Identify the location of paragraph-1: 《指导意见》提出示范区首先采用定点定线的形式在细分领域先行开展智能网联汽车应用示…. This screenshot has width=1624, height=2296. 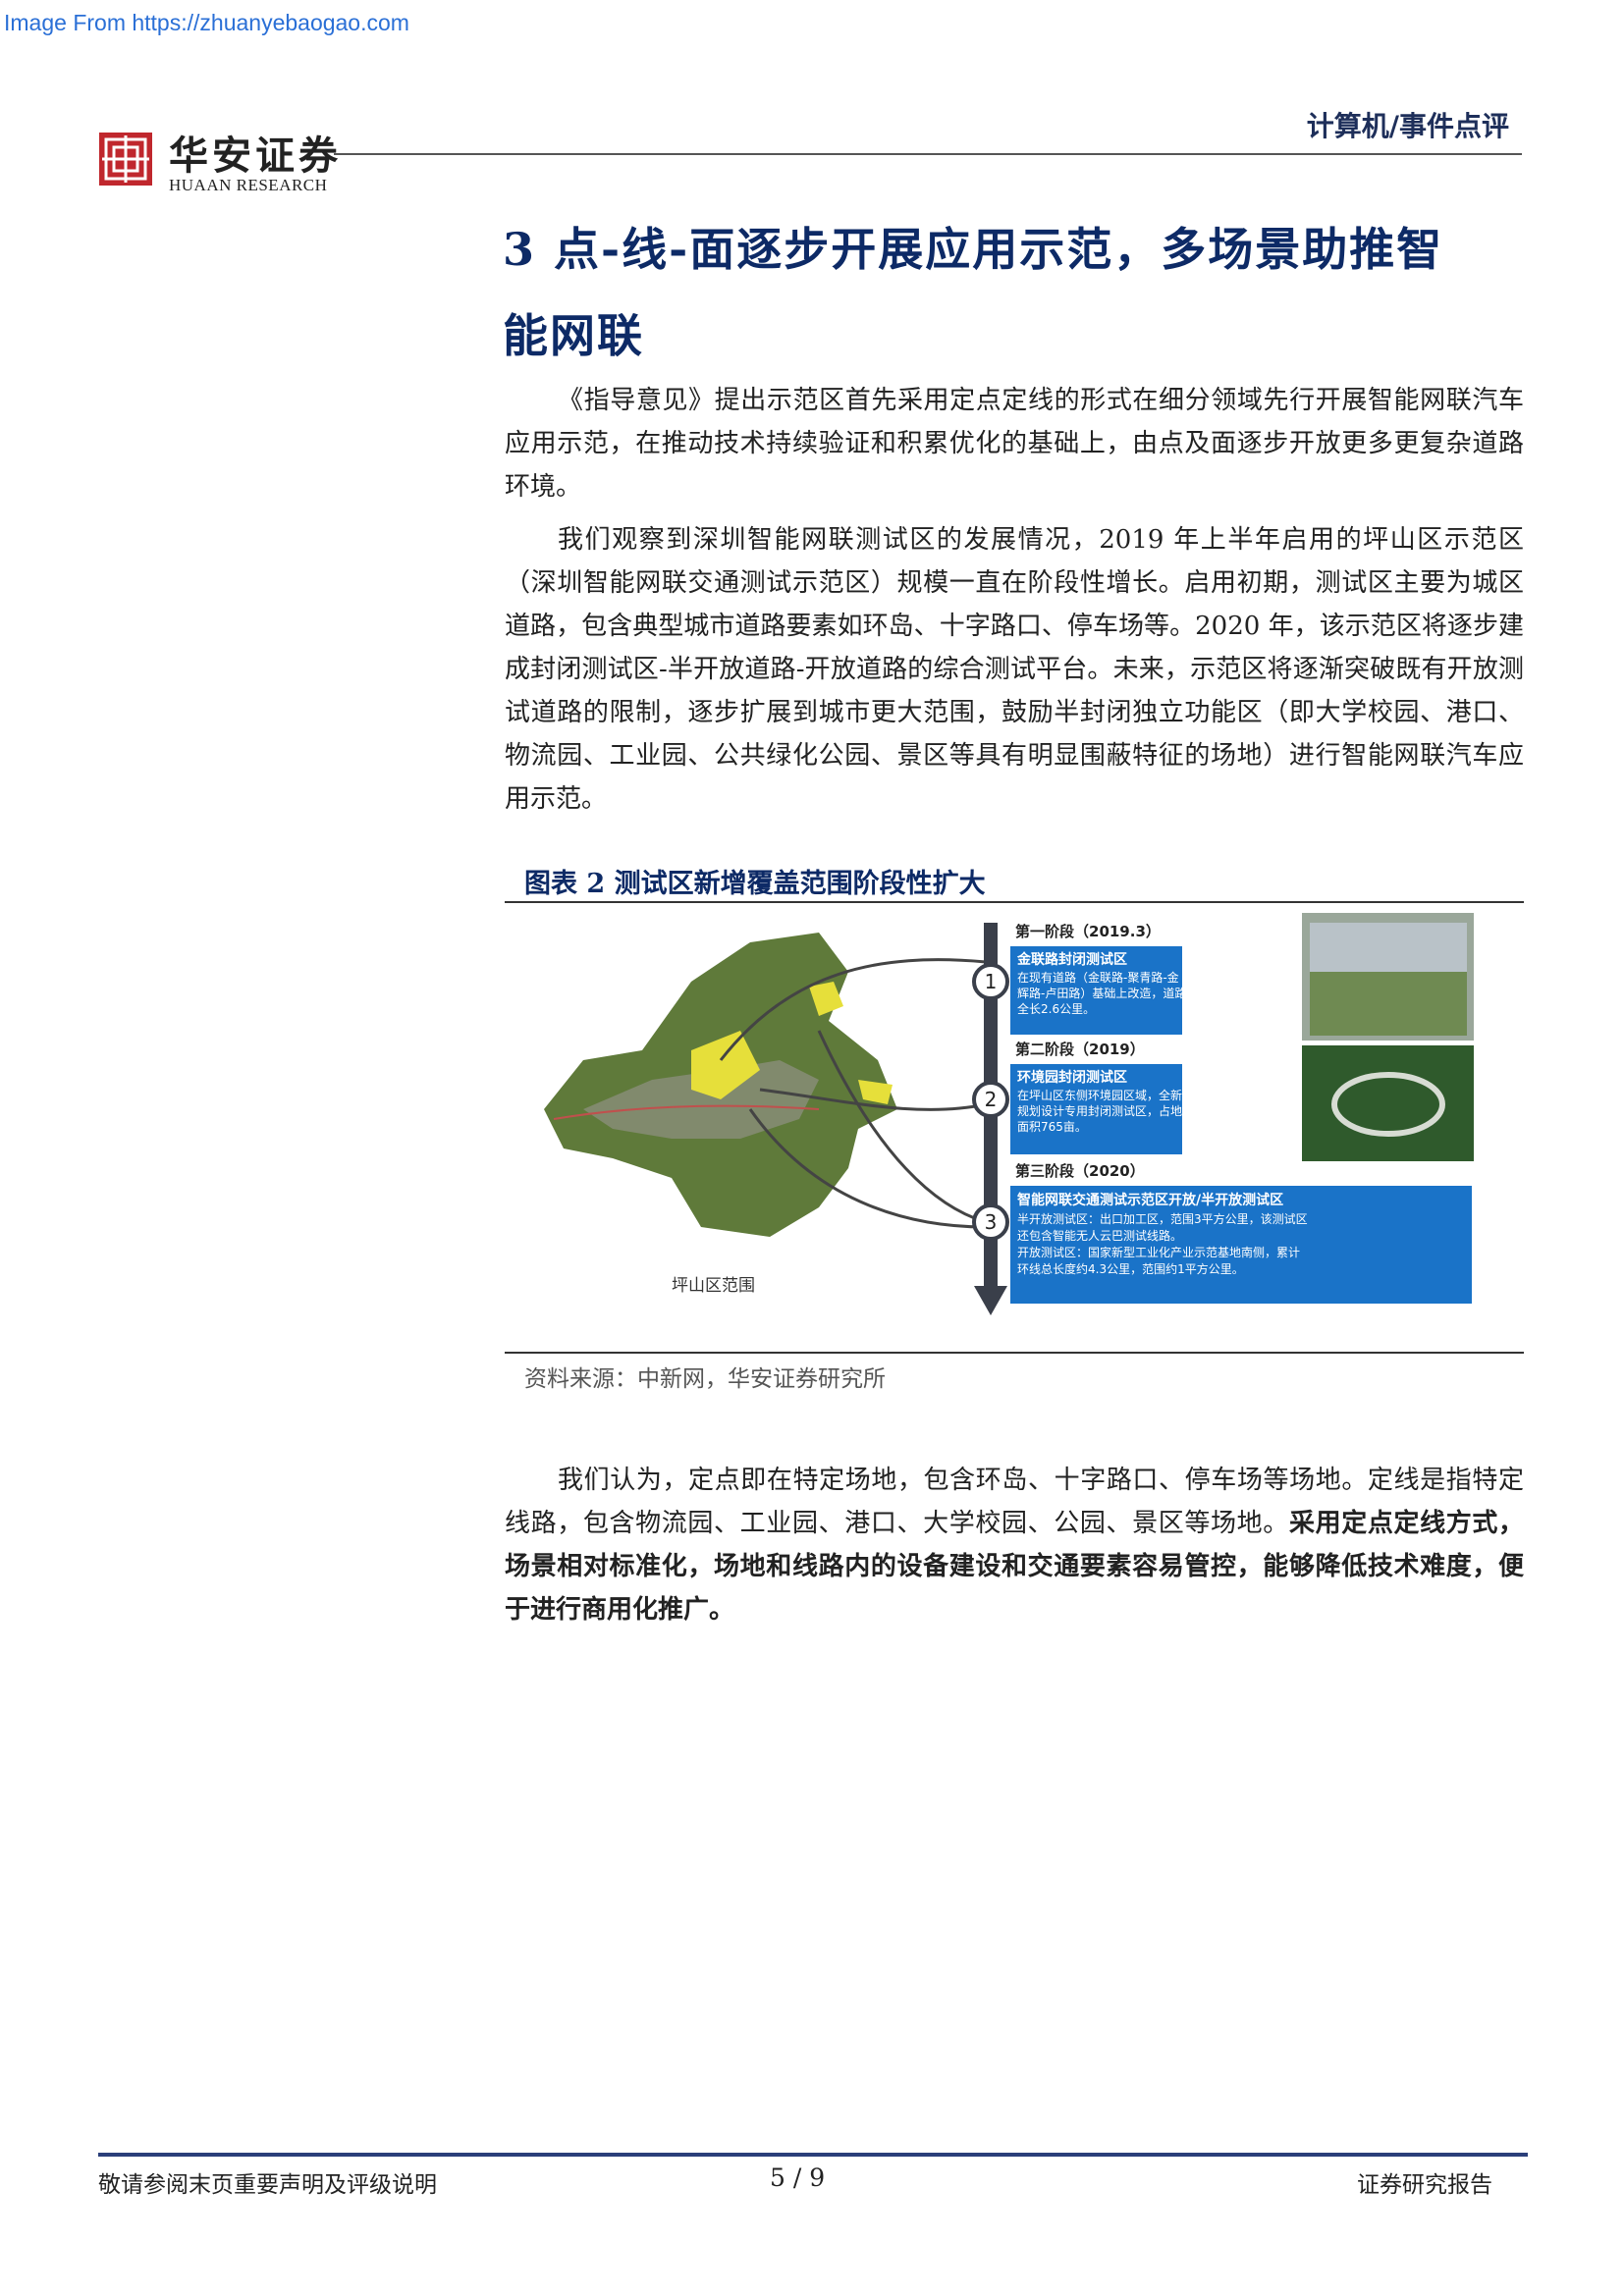
(1014, 444).